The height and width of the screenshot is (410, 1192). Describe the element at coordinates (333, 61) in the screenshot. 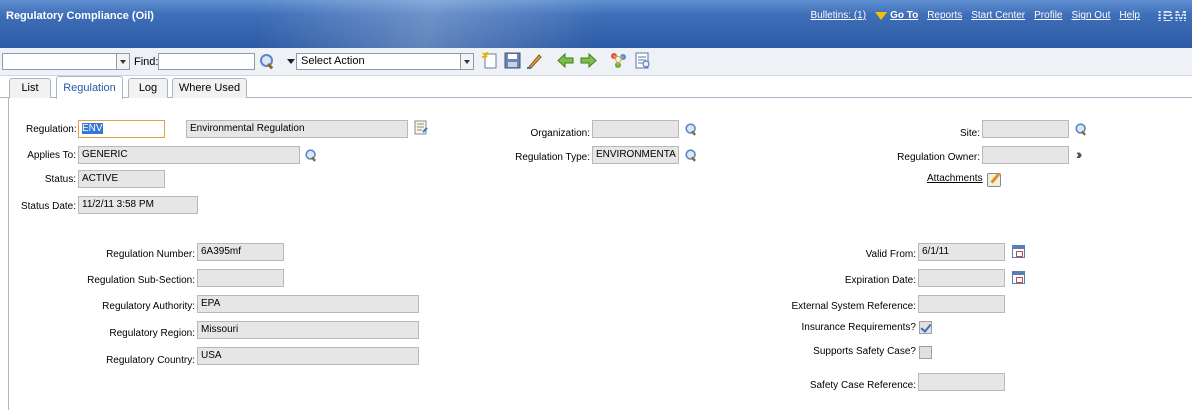

I see `select-action-label: Select Action` at that location.